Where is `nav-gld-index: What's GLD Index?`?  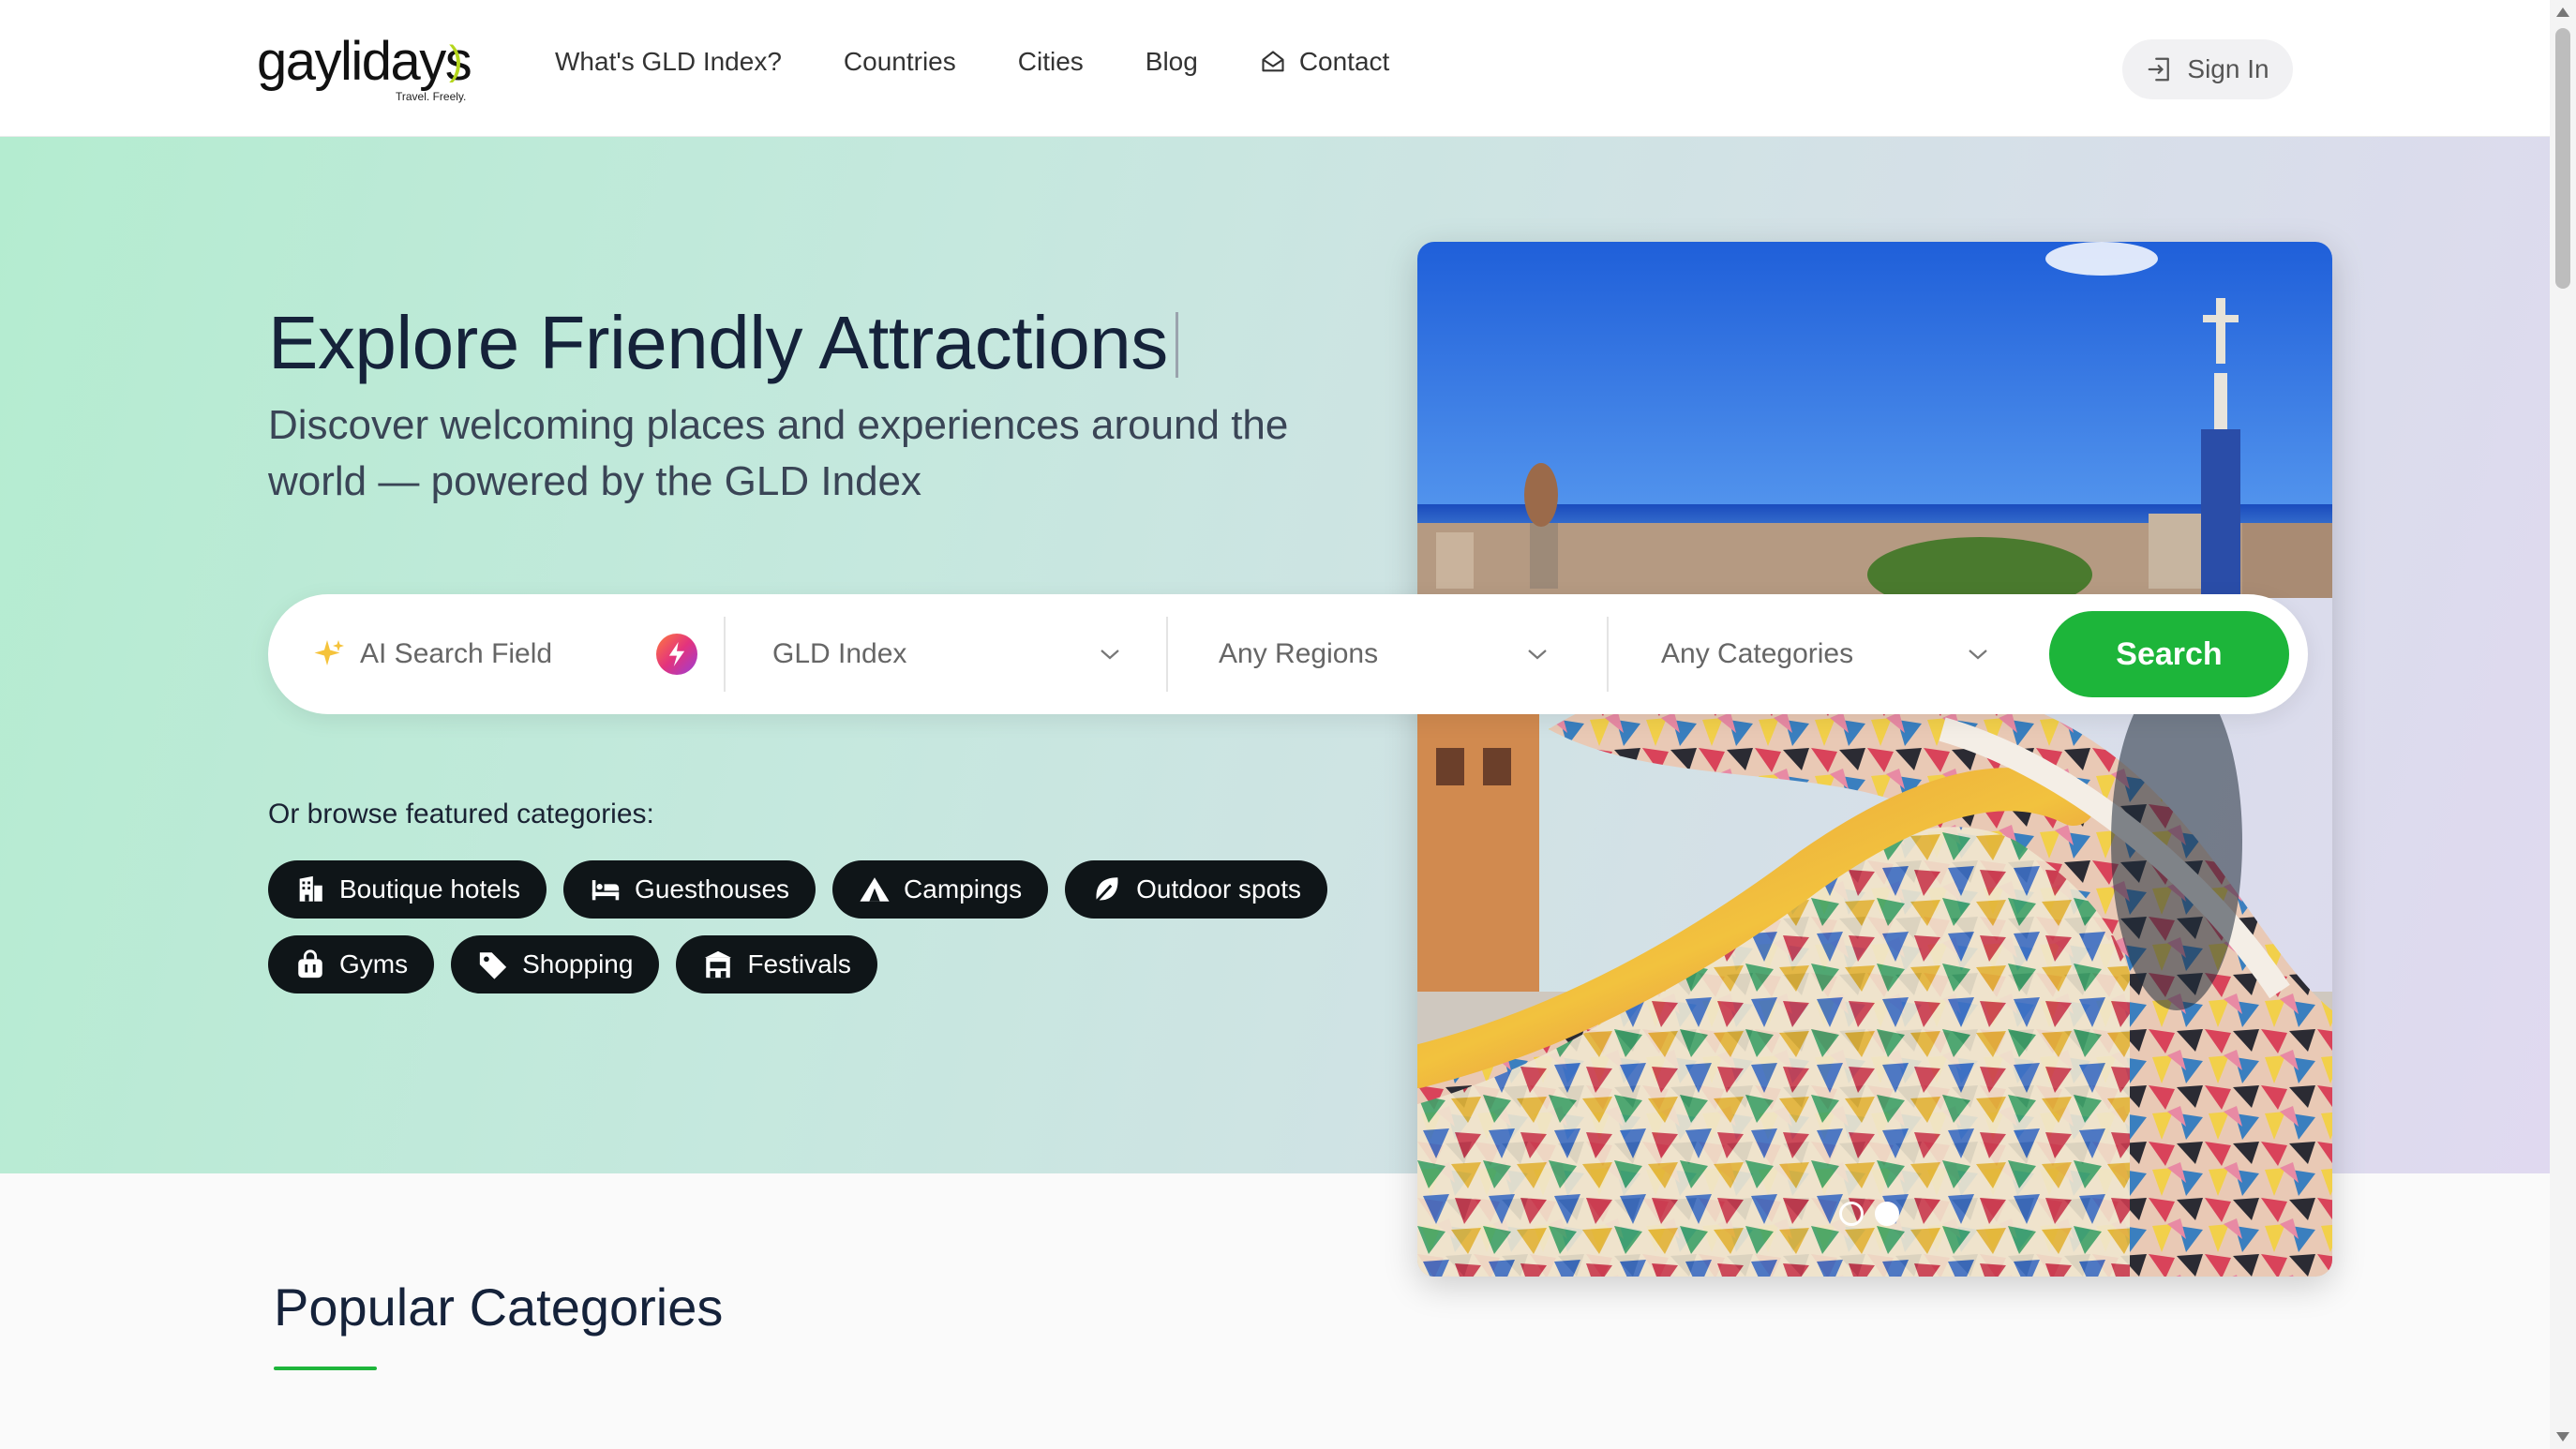
nav-gld-index: What's GLD Index? is located at coordinates (668, 62).